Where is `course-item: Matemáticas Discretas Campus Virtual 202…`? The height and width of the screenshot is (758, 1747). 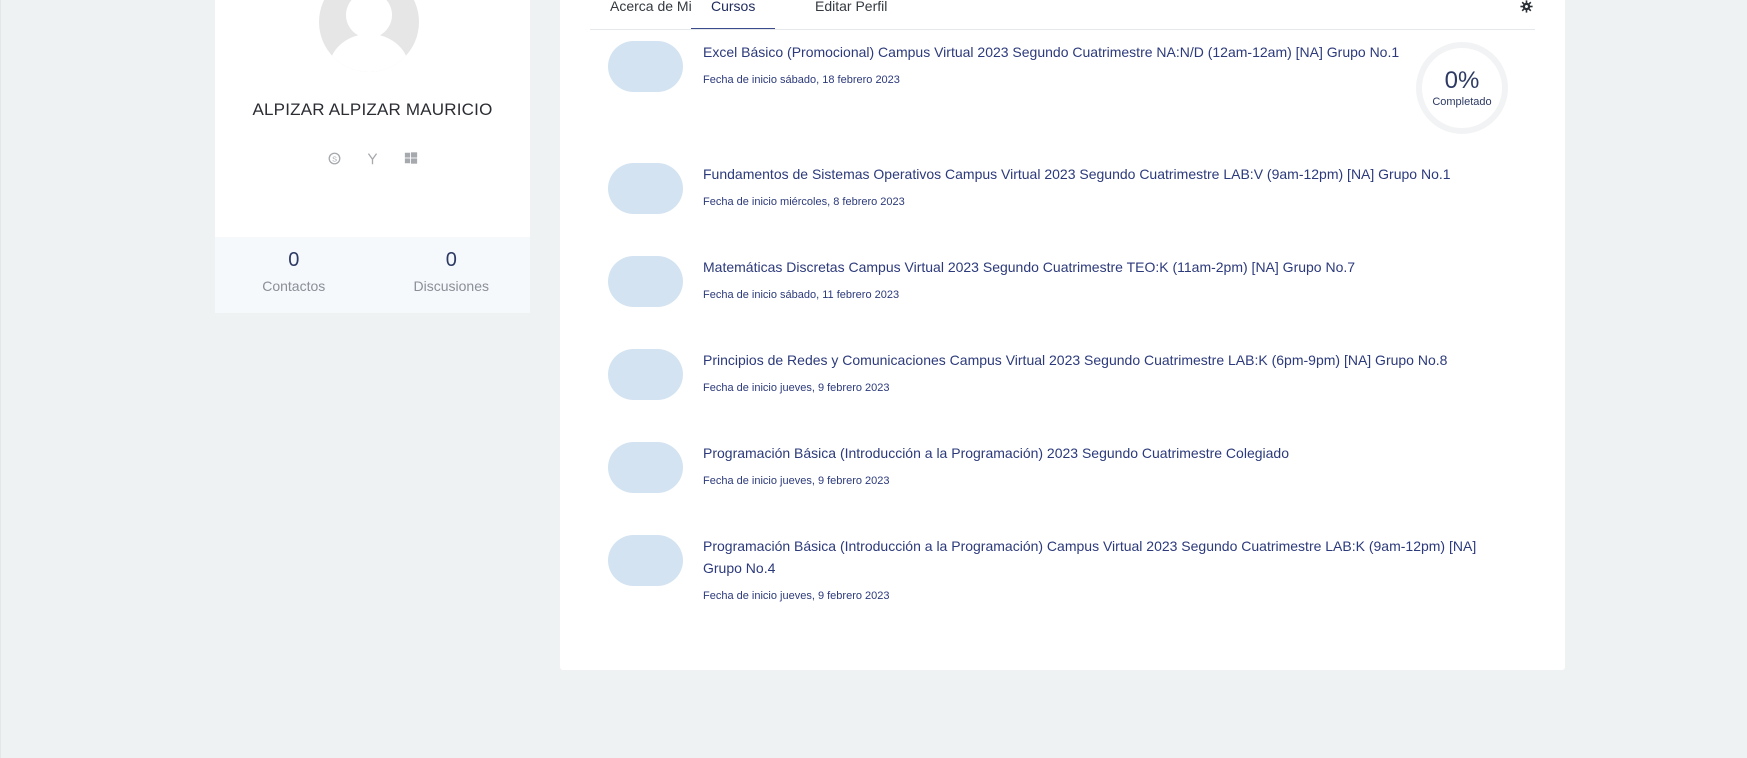 course-item: Matemáticas Discretas Campus Virtual 202… is located at coordinates (1058, 286).